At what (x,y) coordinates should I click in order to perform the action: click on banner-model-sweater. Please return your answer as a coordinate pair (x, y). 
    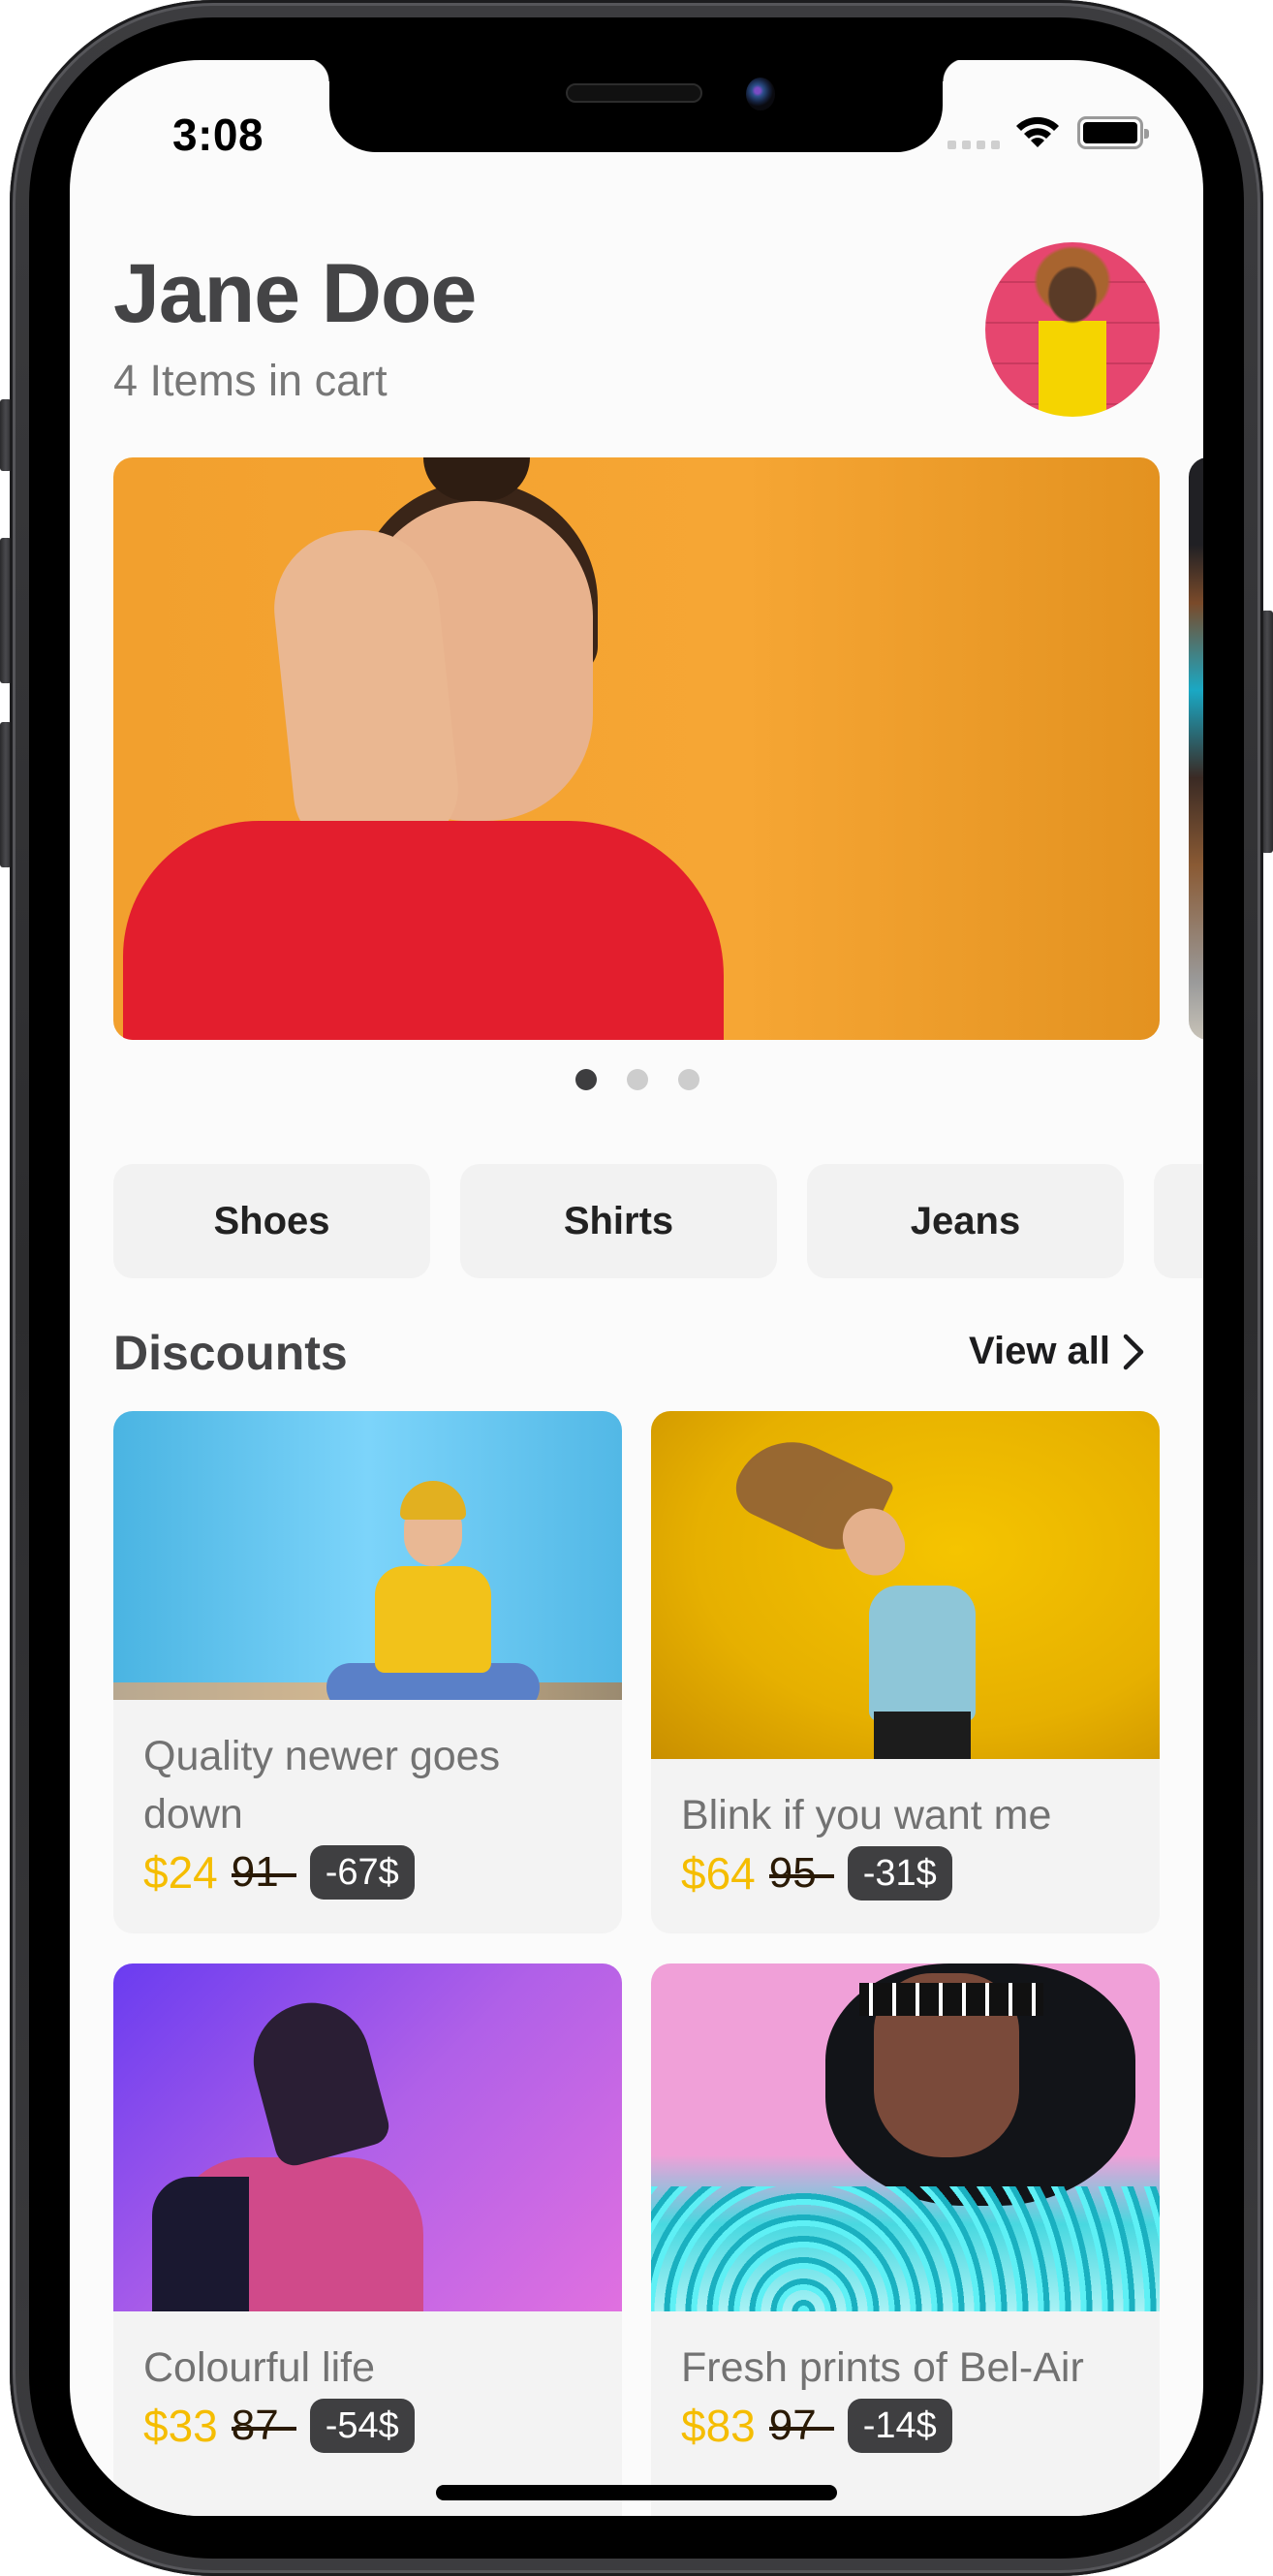
    Looking at the image, I should click on (423, 930).